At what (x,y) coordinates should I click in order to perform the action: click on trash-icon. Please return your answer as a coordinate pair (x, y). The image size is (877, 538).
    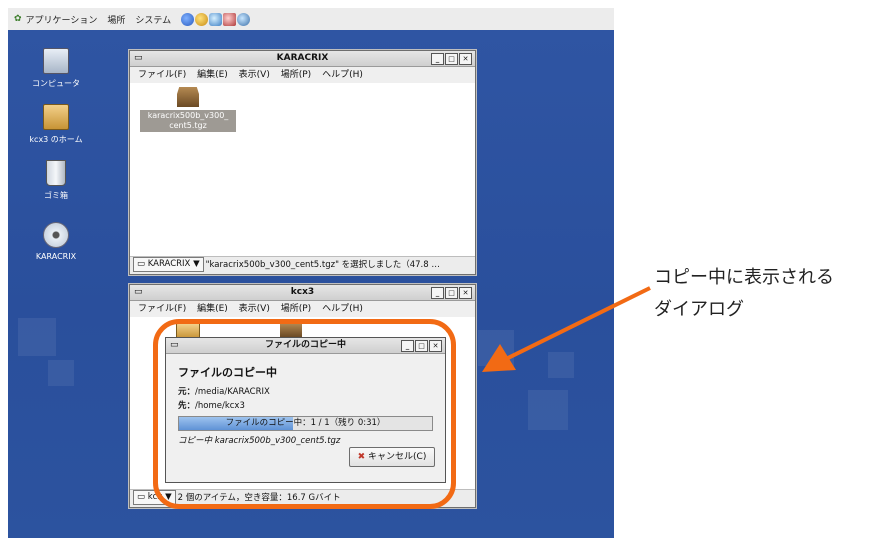
    Looking at the image, I should click on (56, 173).